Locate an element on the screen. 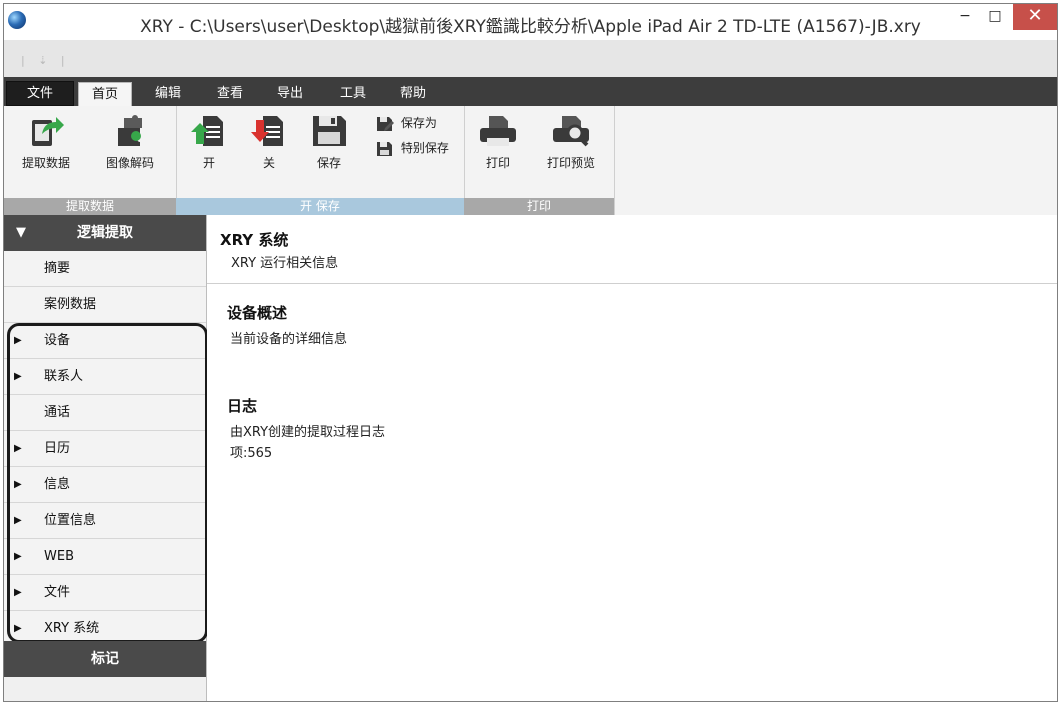 The width and height of the screenshot is (1062, 706). minimize-button: − is located at coordinates (965, 17).